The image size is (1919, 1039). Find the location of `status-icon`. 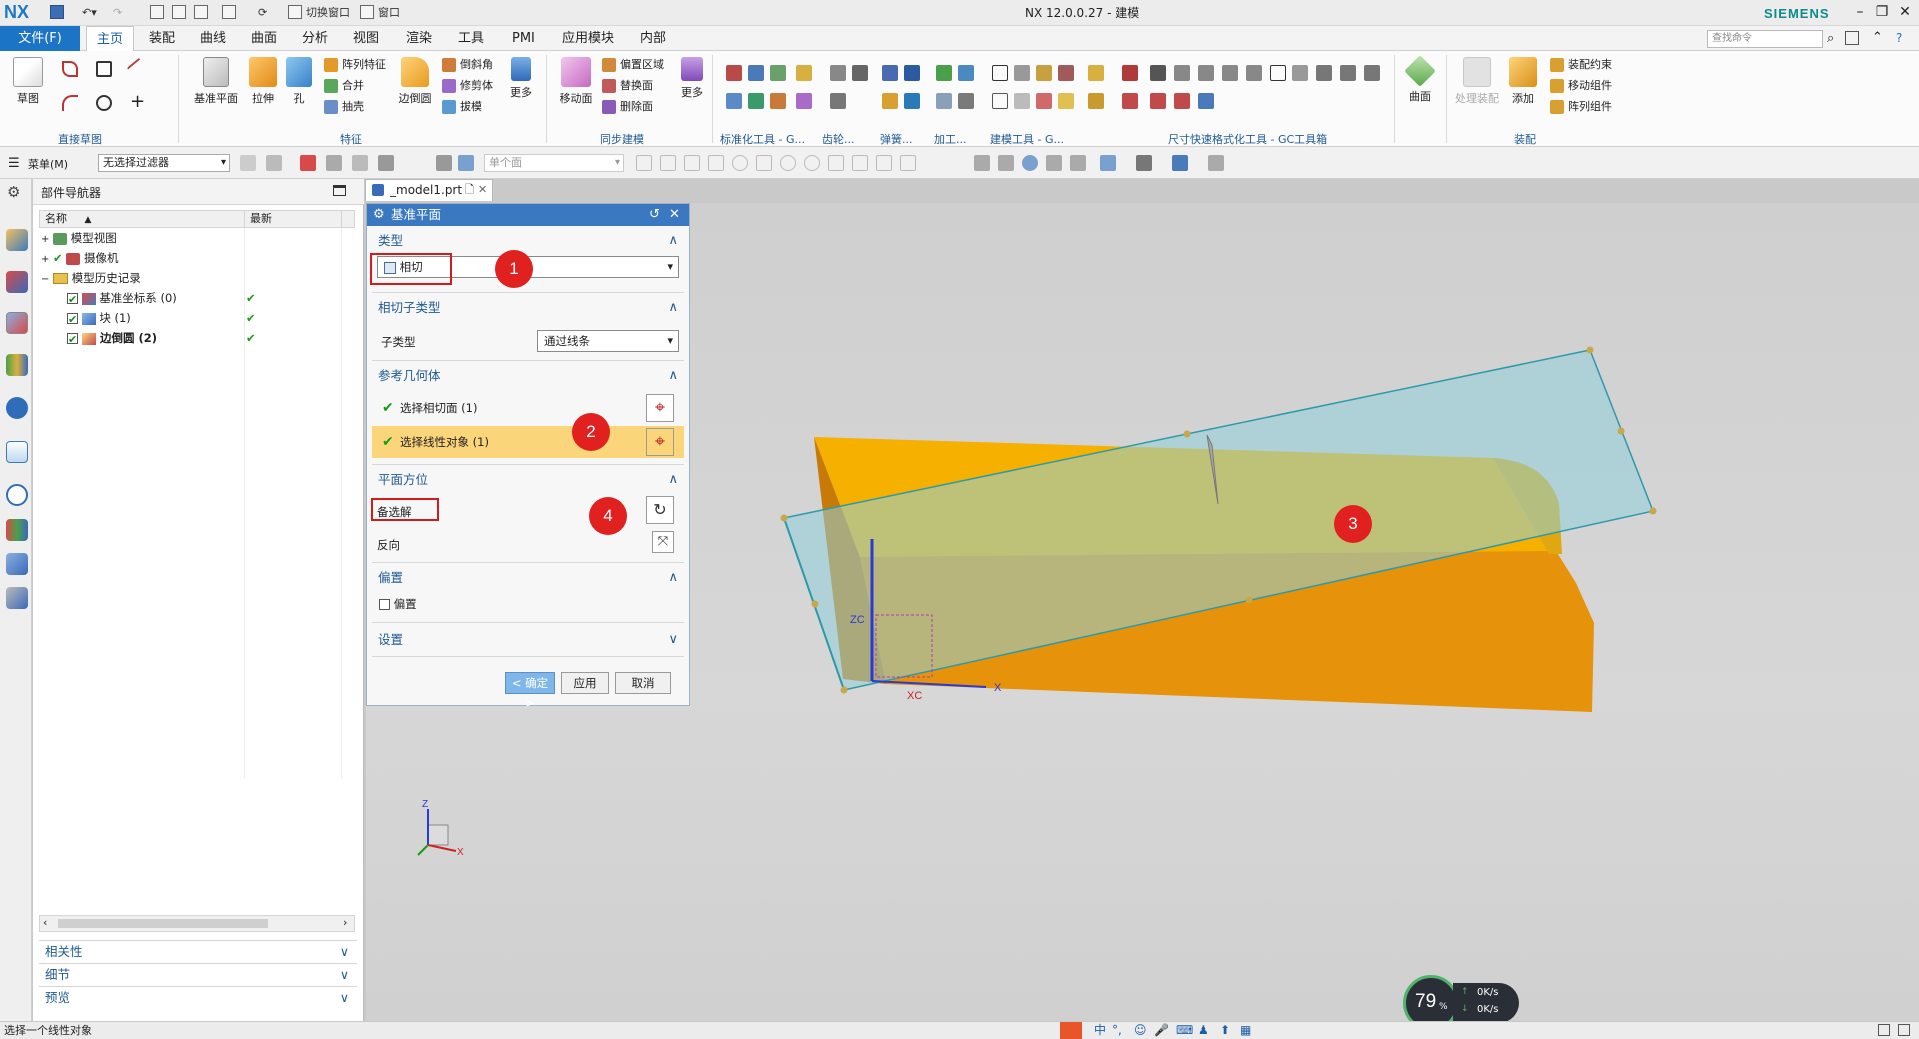

status-icon is located at coordinates (1884, 1030).